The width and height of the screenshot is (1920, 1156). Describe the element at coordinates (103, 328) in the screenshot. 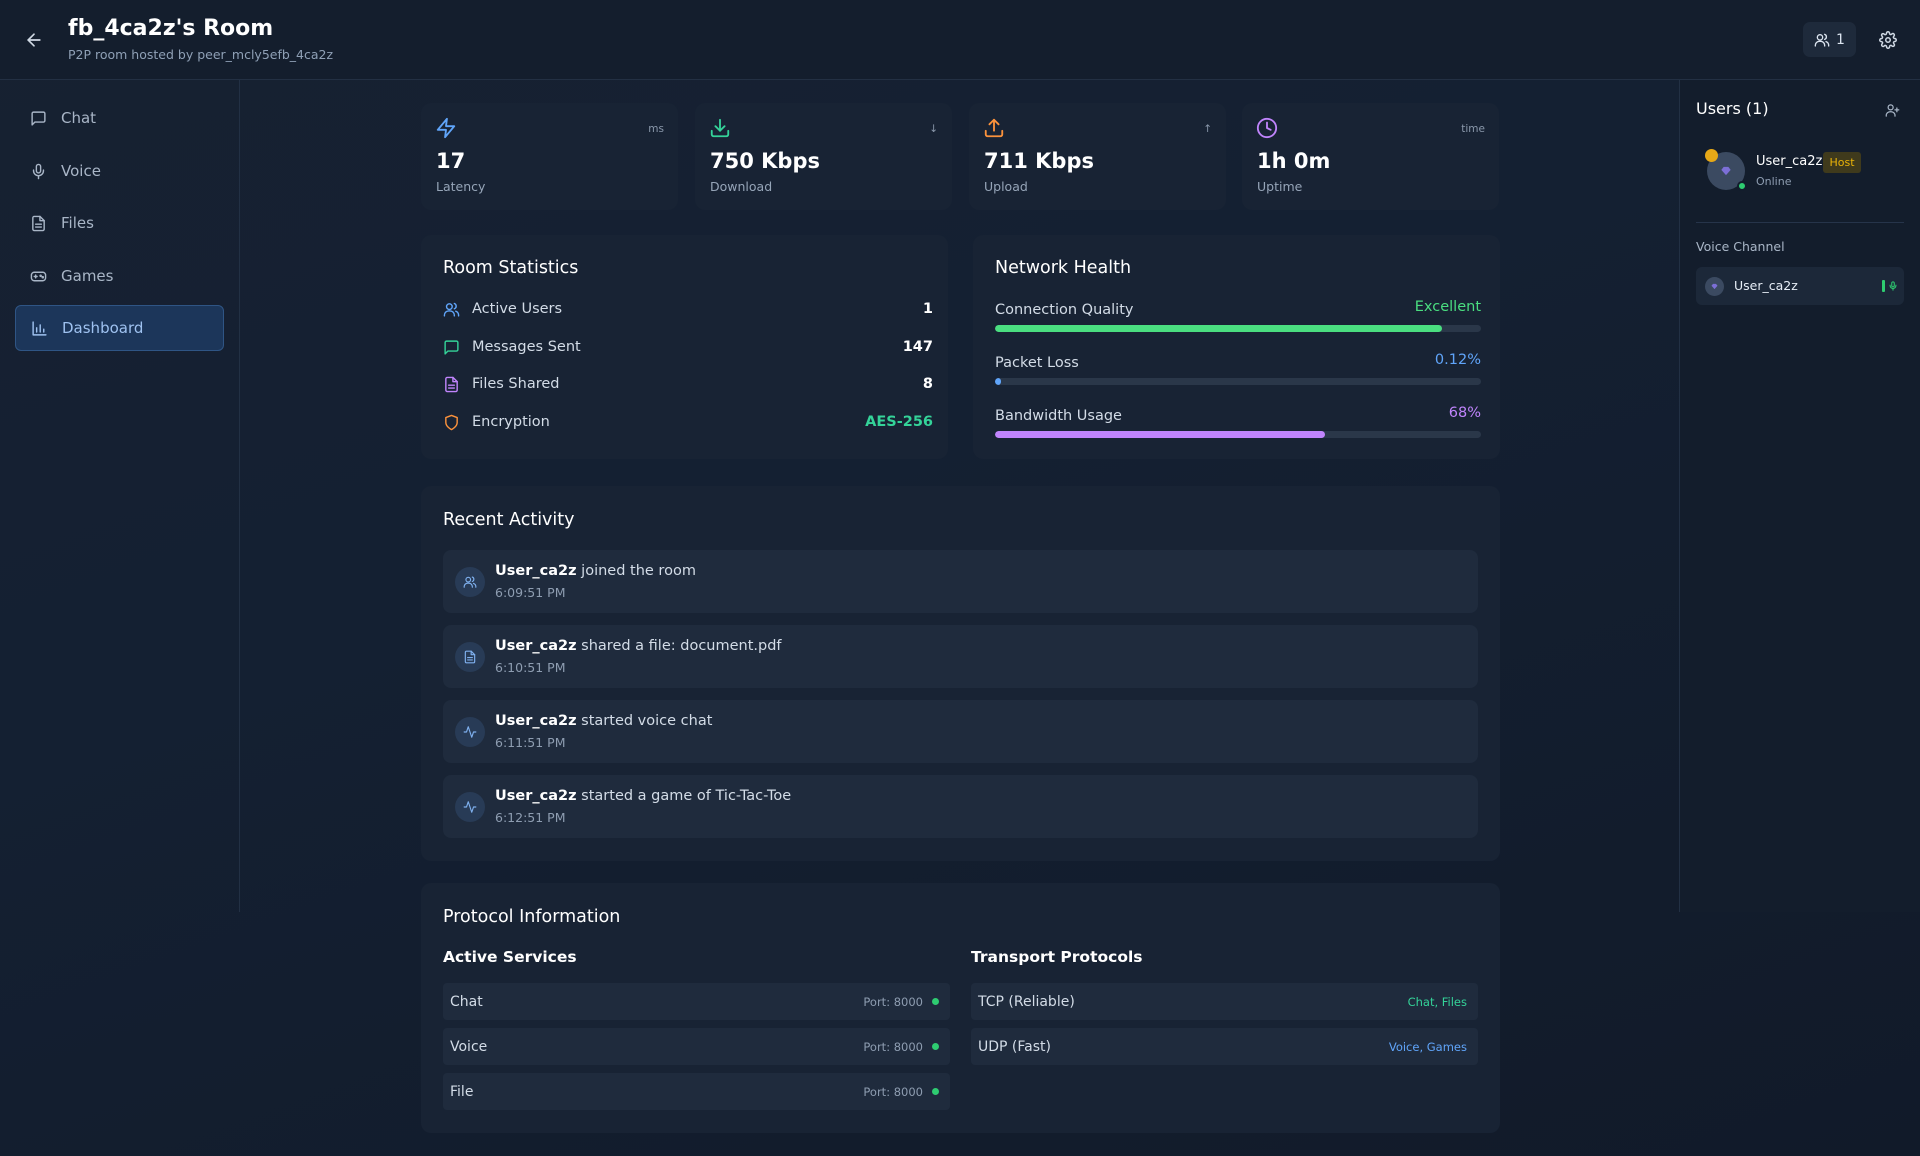

I see `sidebar-item-label: Dashboard` at that location.